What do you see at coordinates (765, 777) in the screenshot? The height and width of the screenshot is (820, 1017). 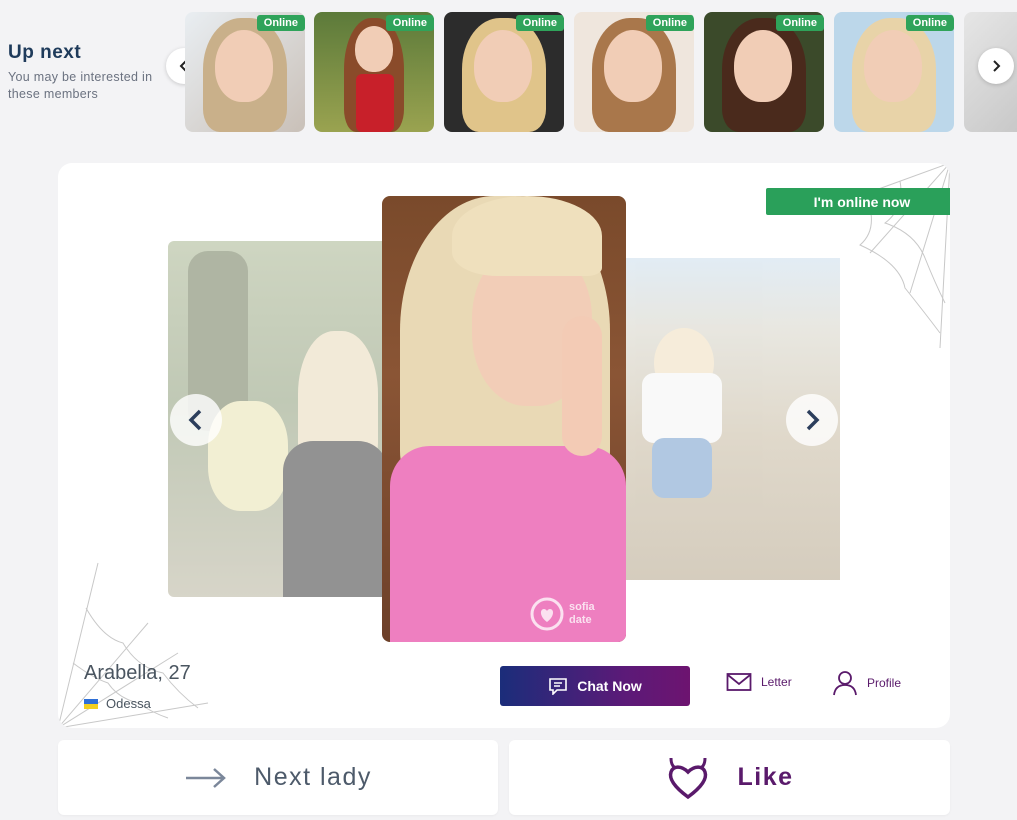 I see `like-label: Like` at bounding box center [765, 777].